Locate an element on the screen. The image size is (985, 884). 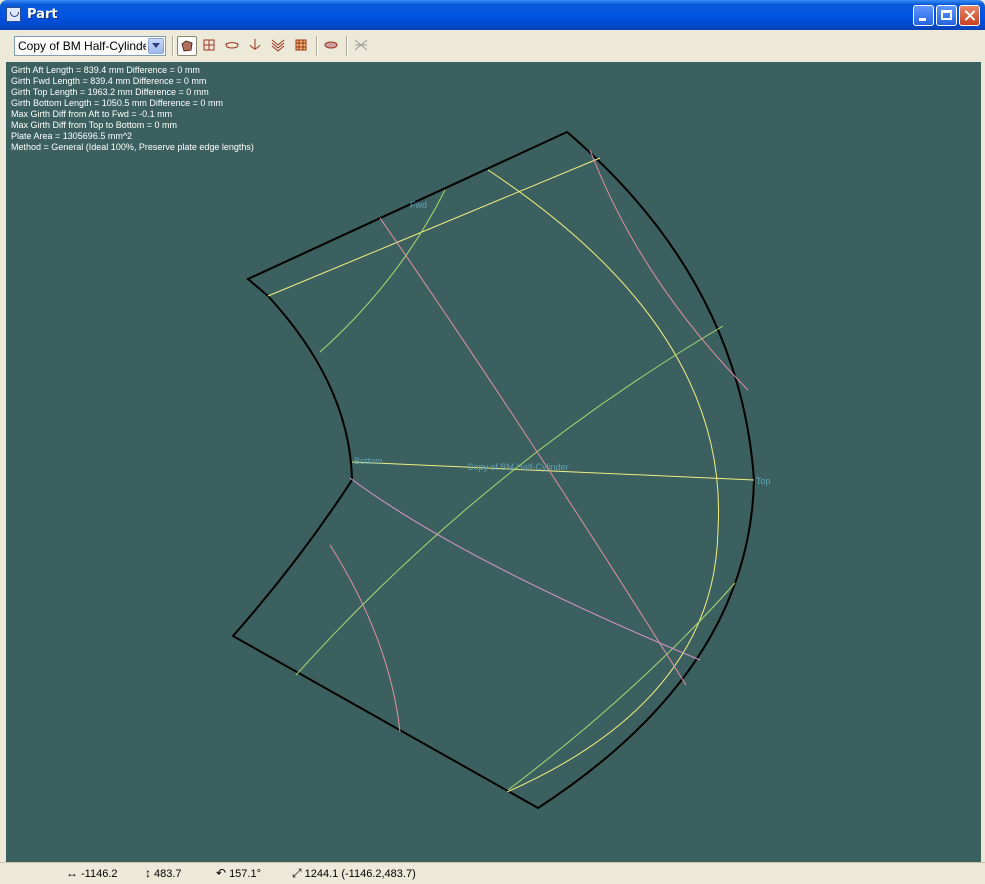
rotate-button is located at coordinates (332, 46).